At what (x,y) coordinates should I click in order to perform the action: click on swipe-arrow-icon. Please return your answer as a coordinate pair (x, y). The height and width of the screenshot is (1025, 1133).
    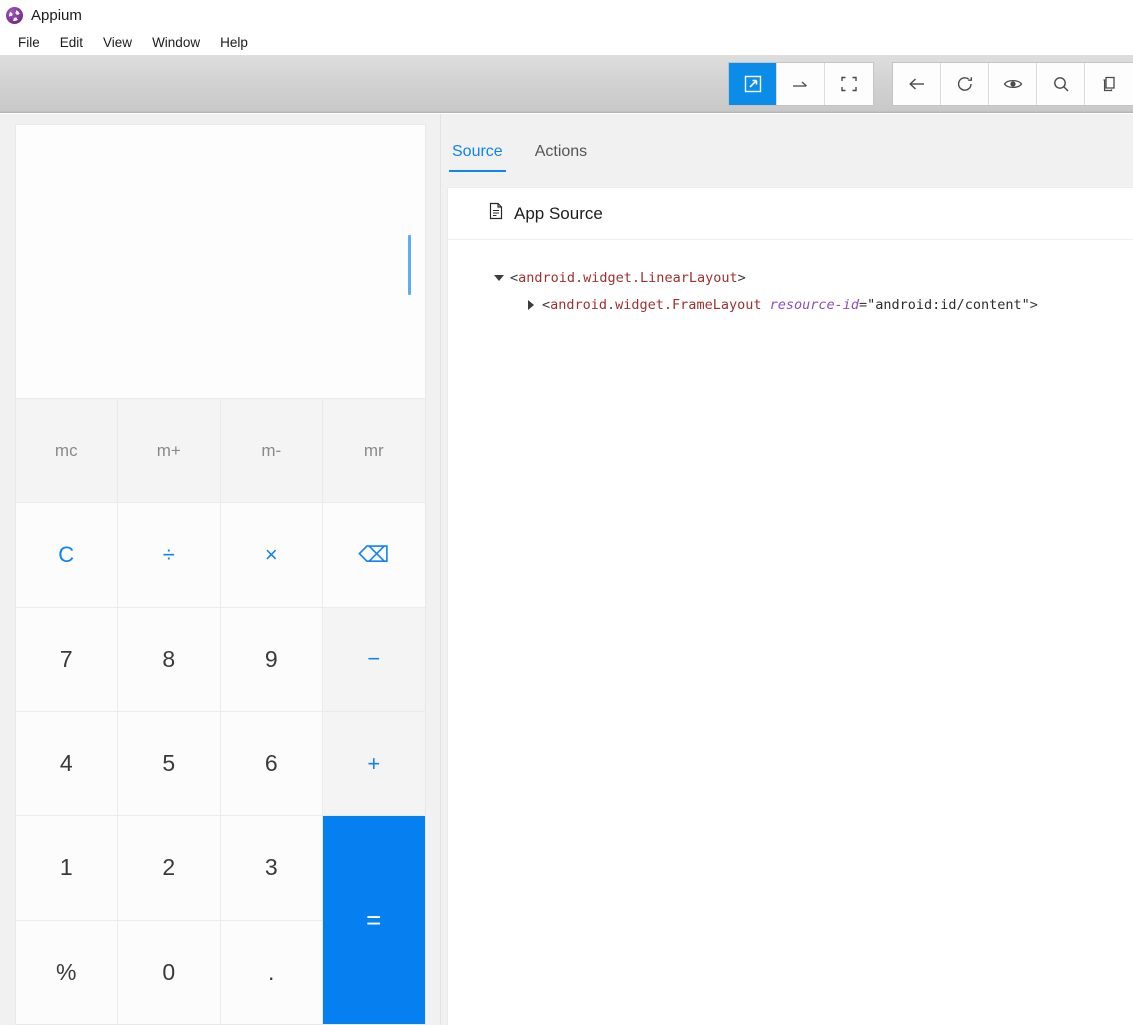
    Looking at the image, I should click on (801, 84).